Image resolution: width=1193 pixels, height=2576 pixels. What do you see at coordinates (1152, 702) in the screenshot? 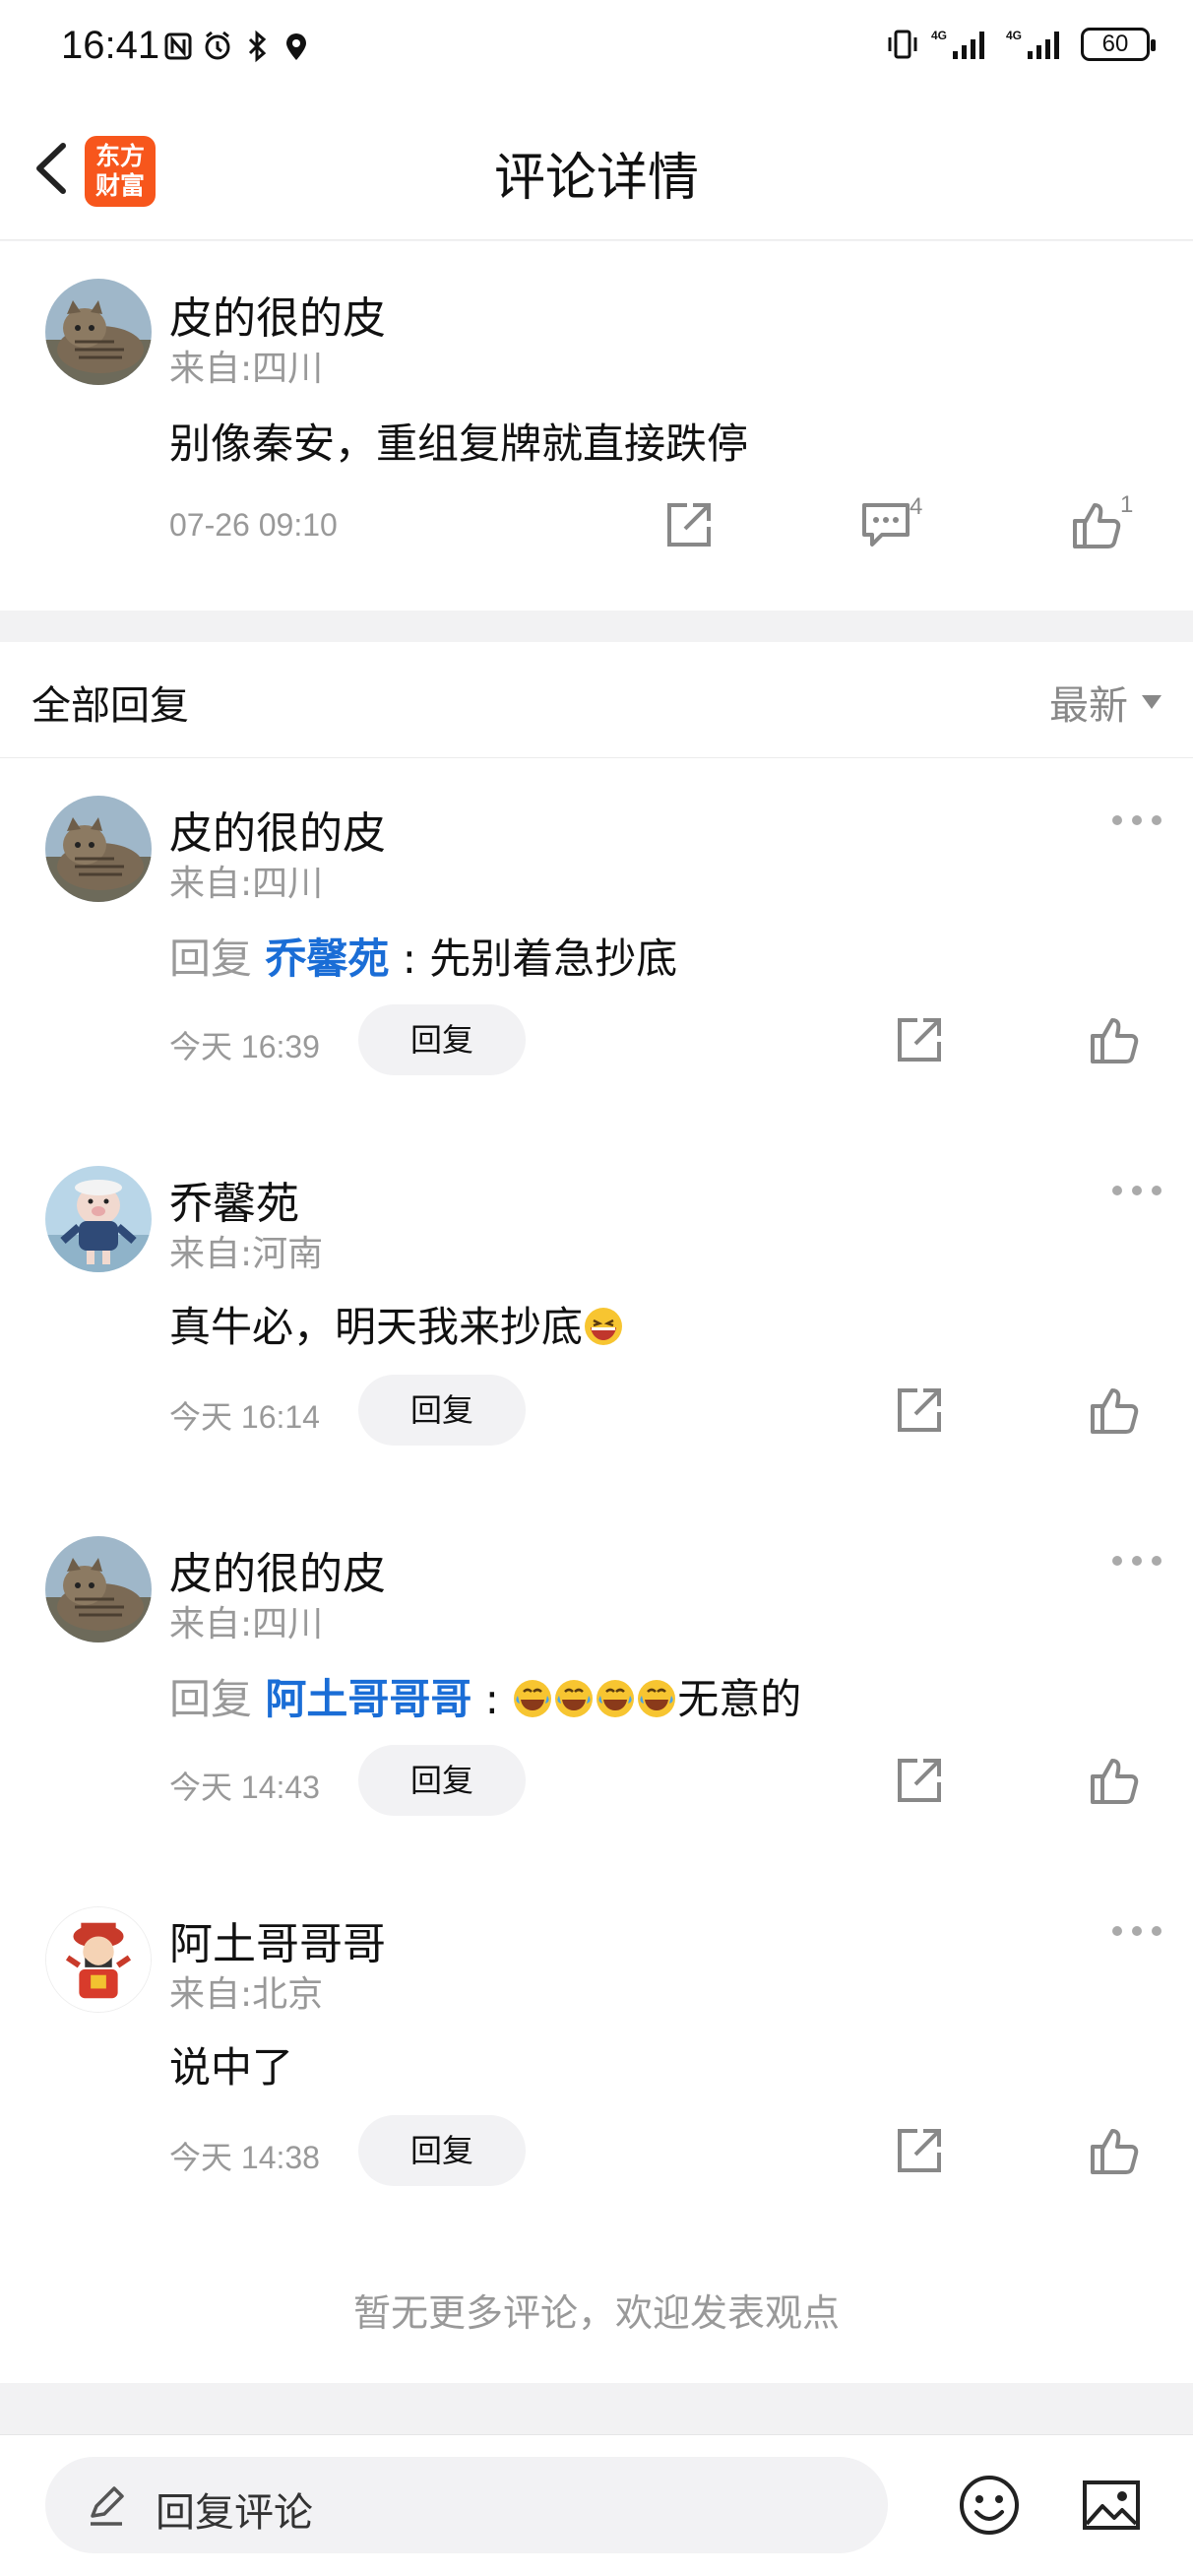
I see `dropdown-arrow-icon` at bounding box center [1152, 702].